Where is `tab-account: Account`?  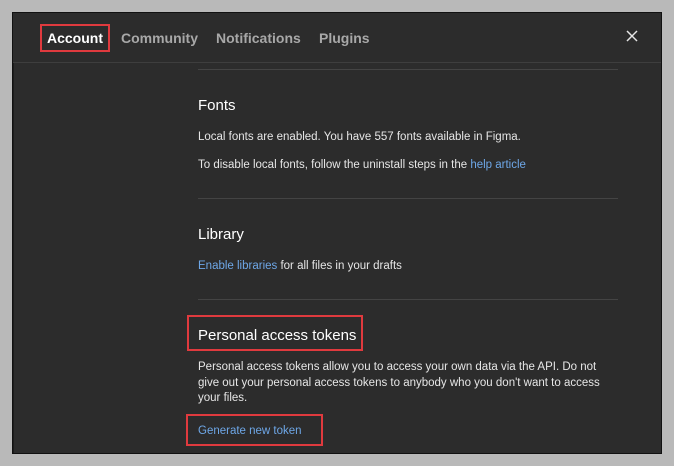 tab-account: Account is located at coordinates (75, 38).